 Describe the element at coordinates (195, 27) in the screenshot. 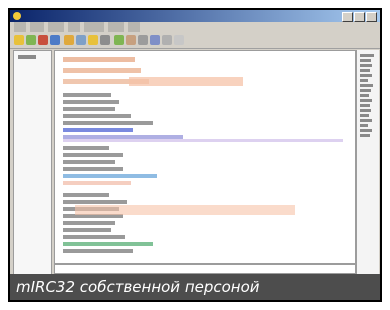

I see `menu-bar` at that location.